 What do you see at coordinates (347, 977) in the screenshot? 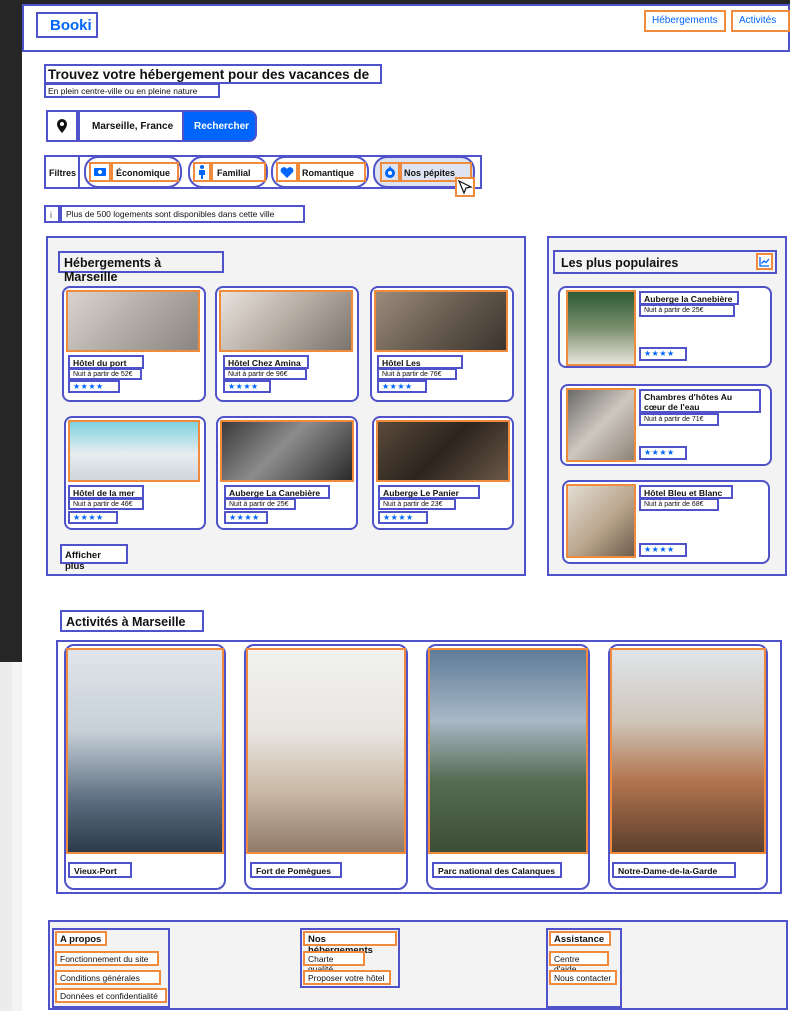
I see `footer-link: Proposer votre hôtel` at bounding box center [347, 977].